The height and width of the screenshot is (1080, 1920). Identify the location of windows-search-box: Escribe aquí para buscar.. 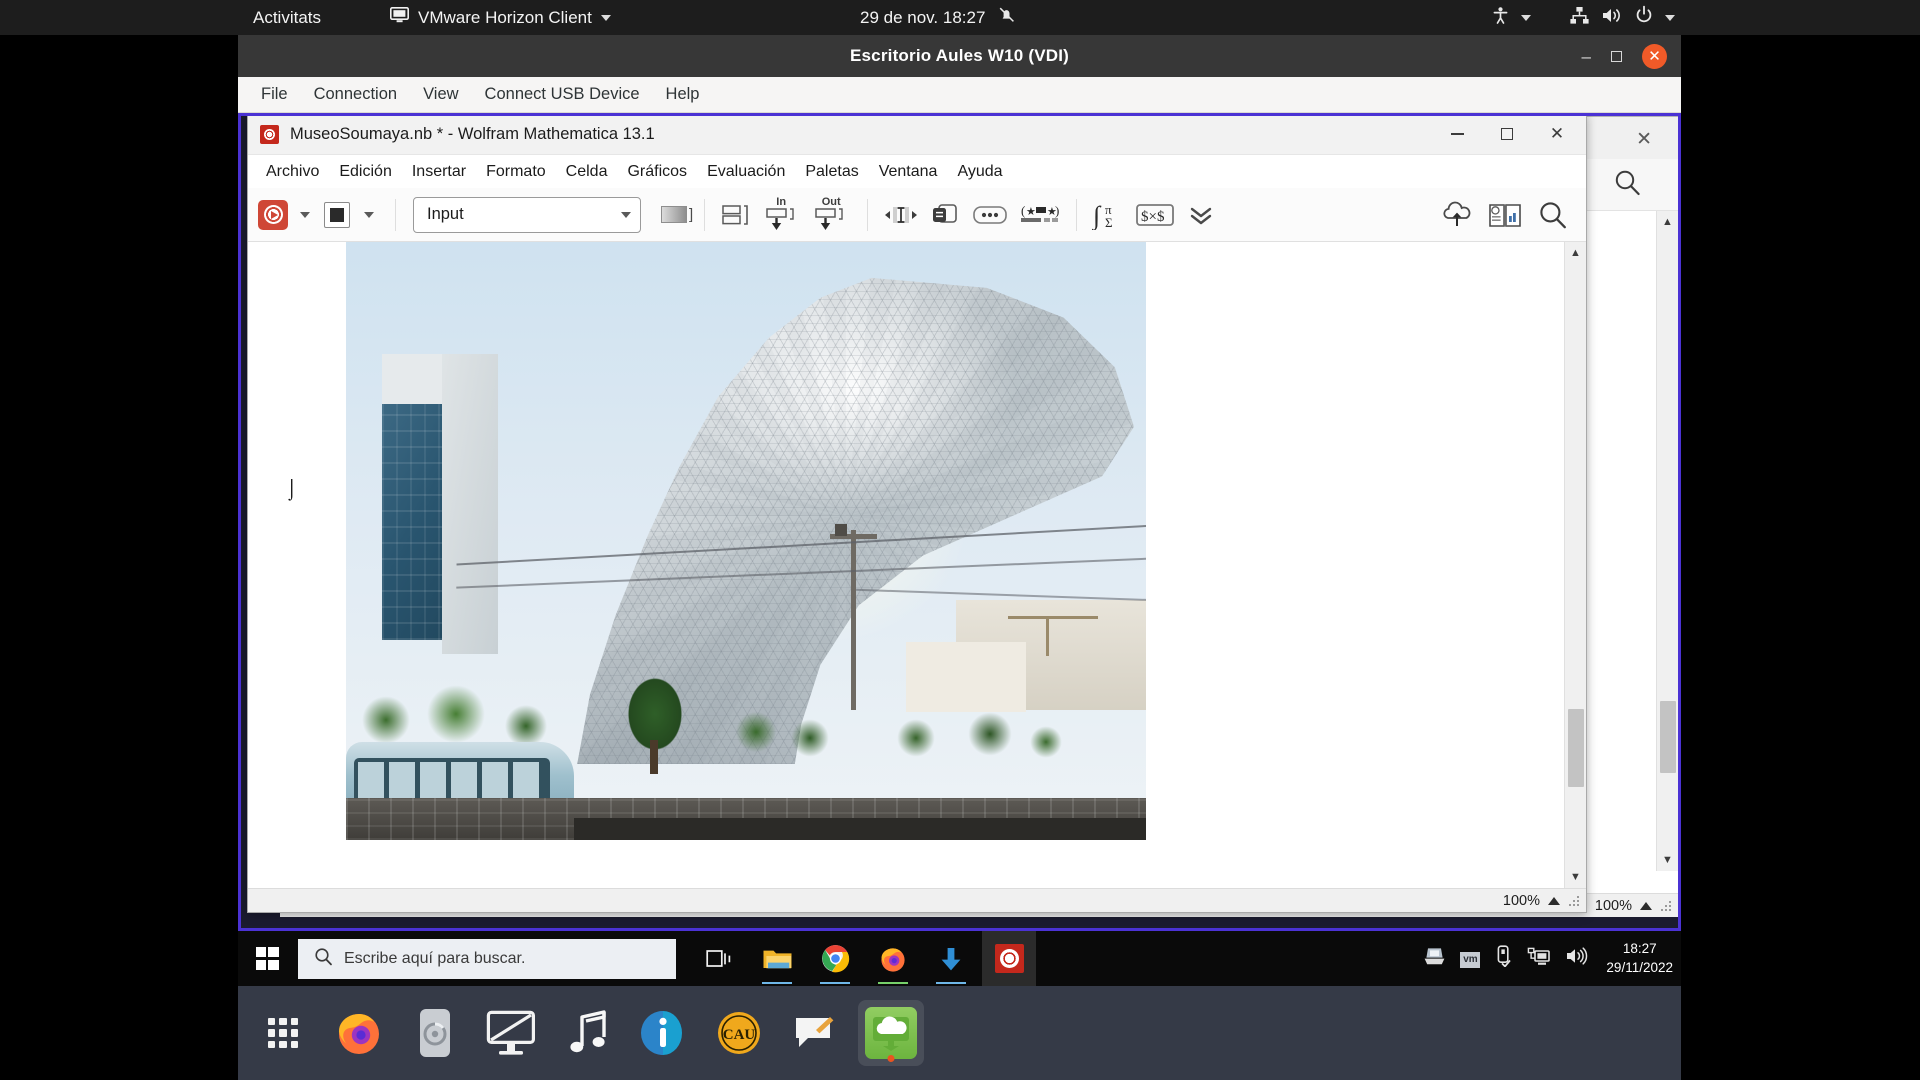
(487, 958).